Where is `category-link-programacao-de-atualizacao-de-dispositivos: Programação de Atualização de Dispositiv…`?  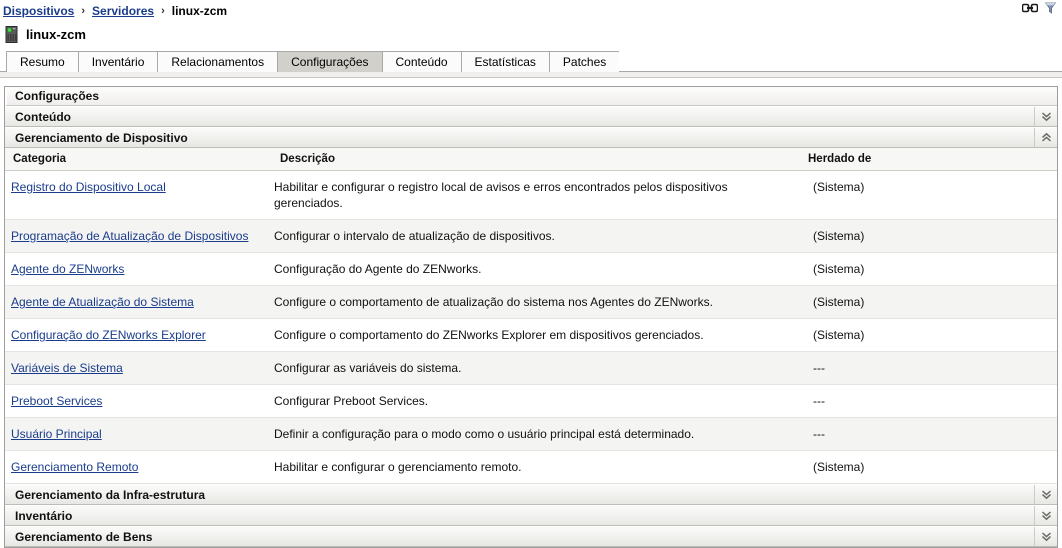 category-link-programacao-de-atualizacao-de-dispositivos: Programação de Atualização de Dispositiv… is located at coordinates (129, 236).